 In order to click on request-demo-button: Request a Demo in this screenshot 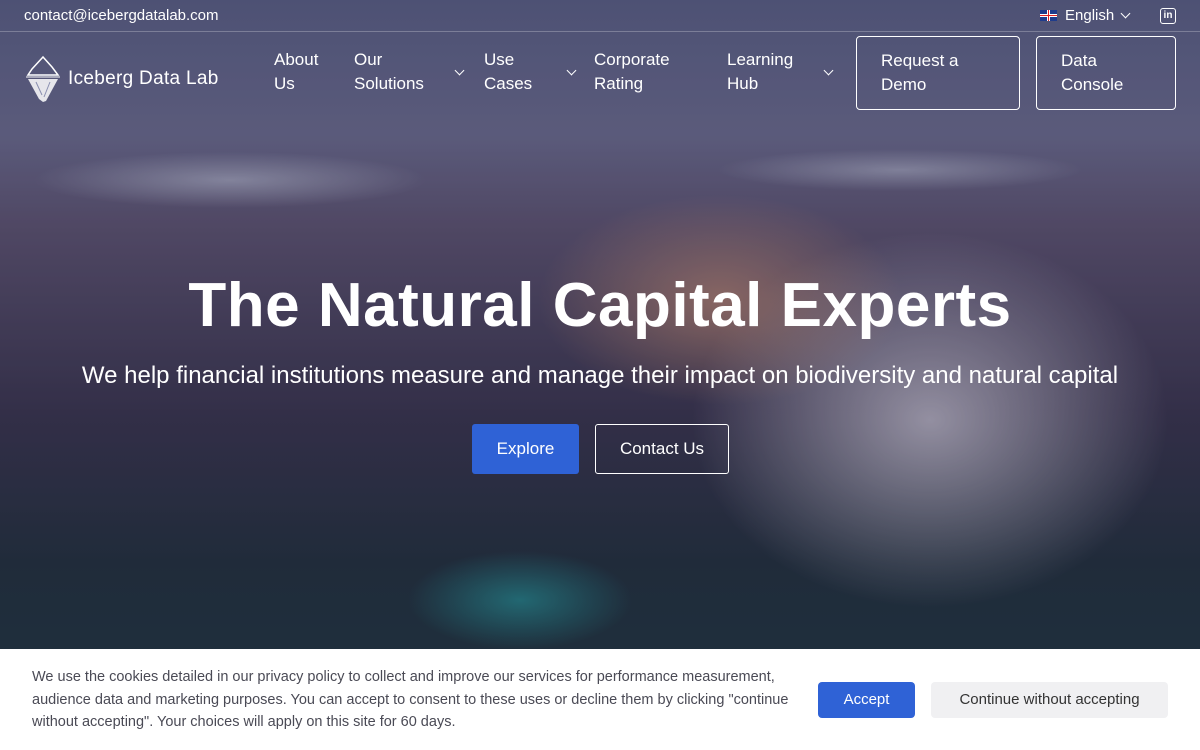, I will do `click(938, 73)`.